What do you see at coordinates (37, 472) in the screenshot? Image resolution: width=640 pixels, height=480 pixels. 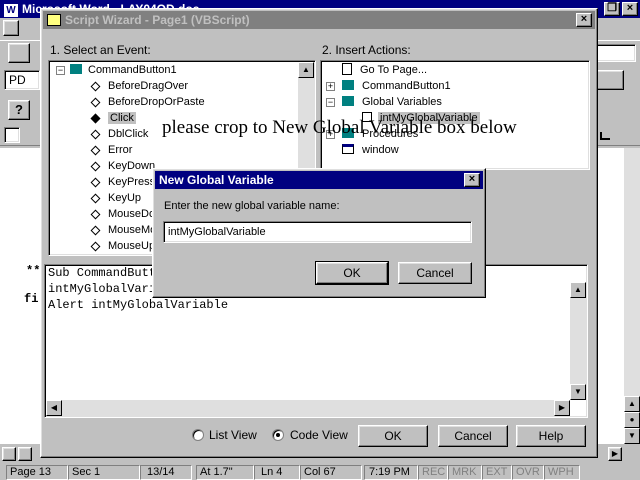 I see `status-page: Page 13` at bounding box center [37, 472].